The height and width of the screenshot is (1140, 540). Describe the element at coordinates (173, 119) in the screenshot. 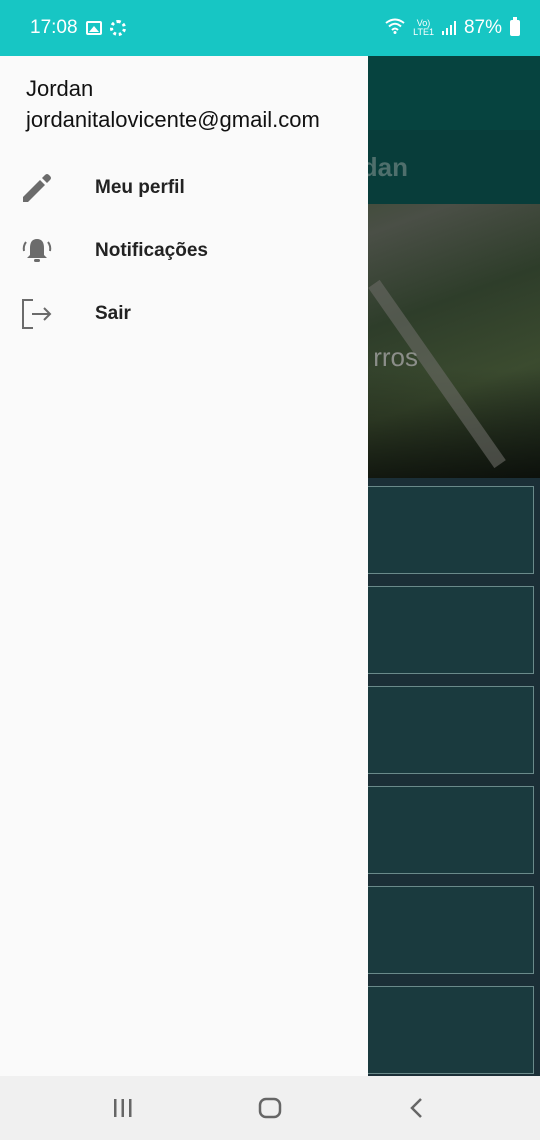

I see `user-email: jordanitalovicente@gmail.com` at that location.